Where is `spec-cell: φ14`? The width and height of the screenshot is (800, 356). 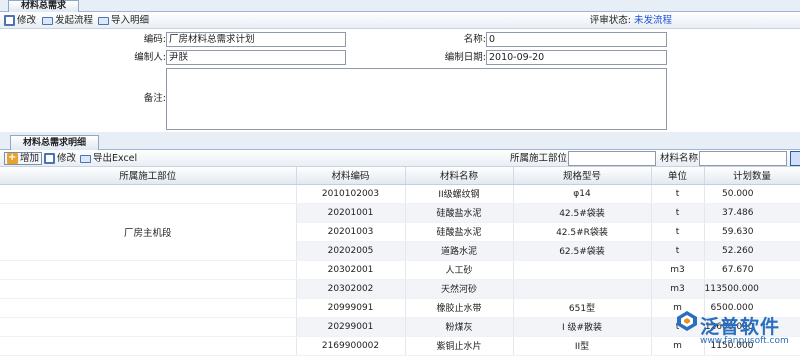 spec-cell: φ14 is located at coordinates (582, 194).